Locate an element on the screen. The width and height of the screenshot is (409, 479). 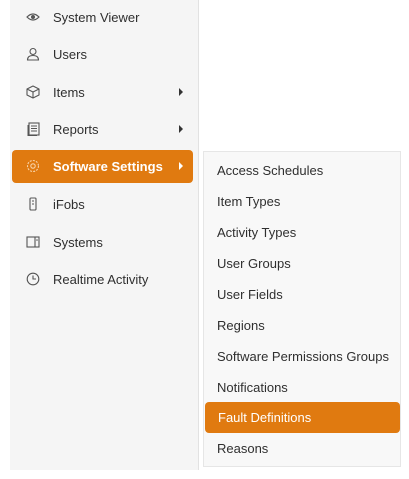
sidebar-item-label: Realtime Activity is located at coordinates (101, 279).